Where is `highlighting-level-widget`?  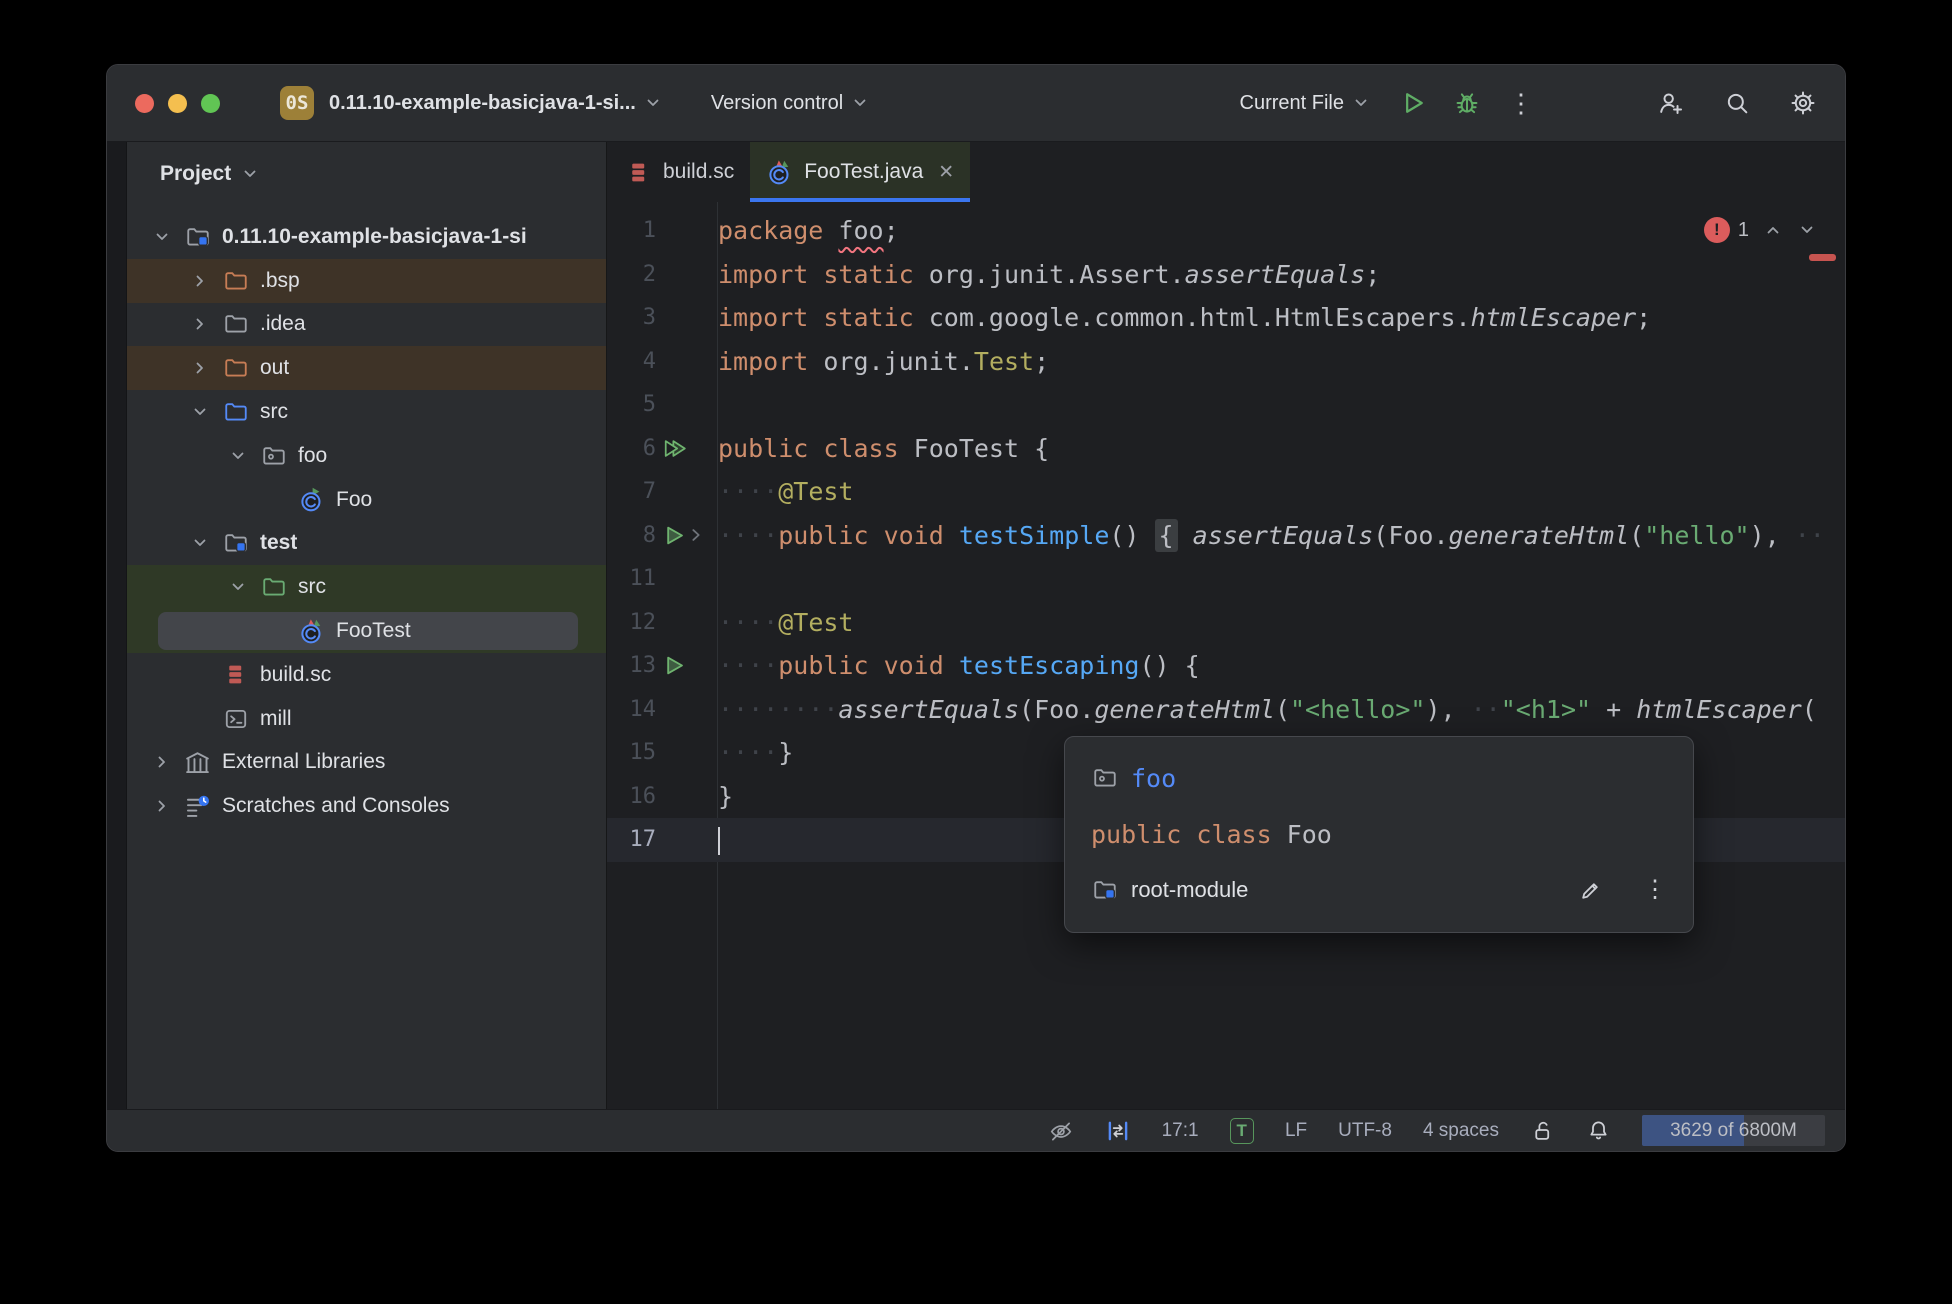 highlighting-level-widget is located at coordinates (1061, 1131).